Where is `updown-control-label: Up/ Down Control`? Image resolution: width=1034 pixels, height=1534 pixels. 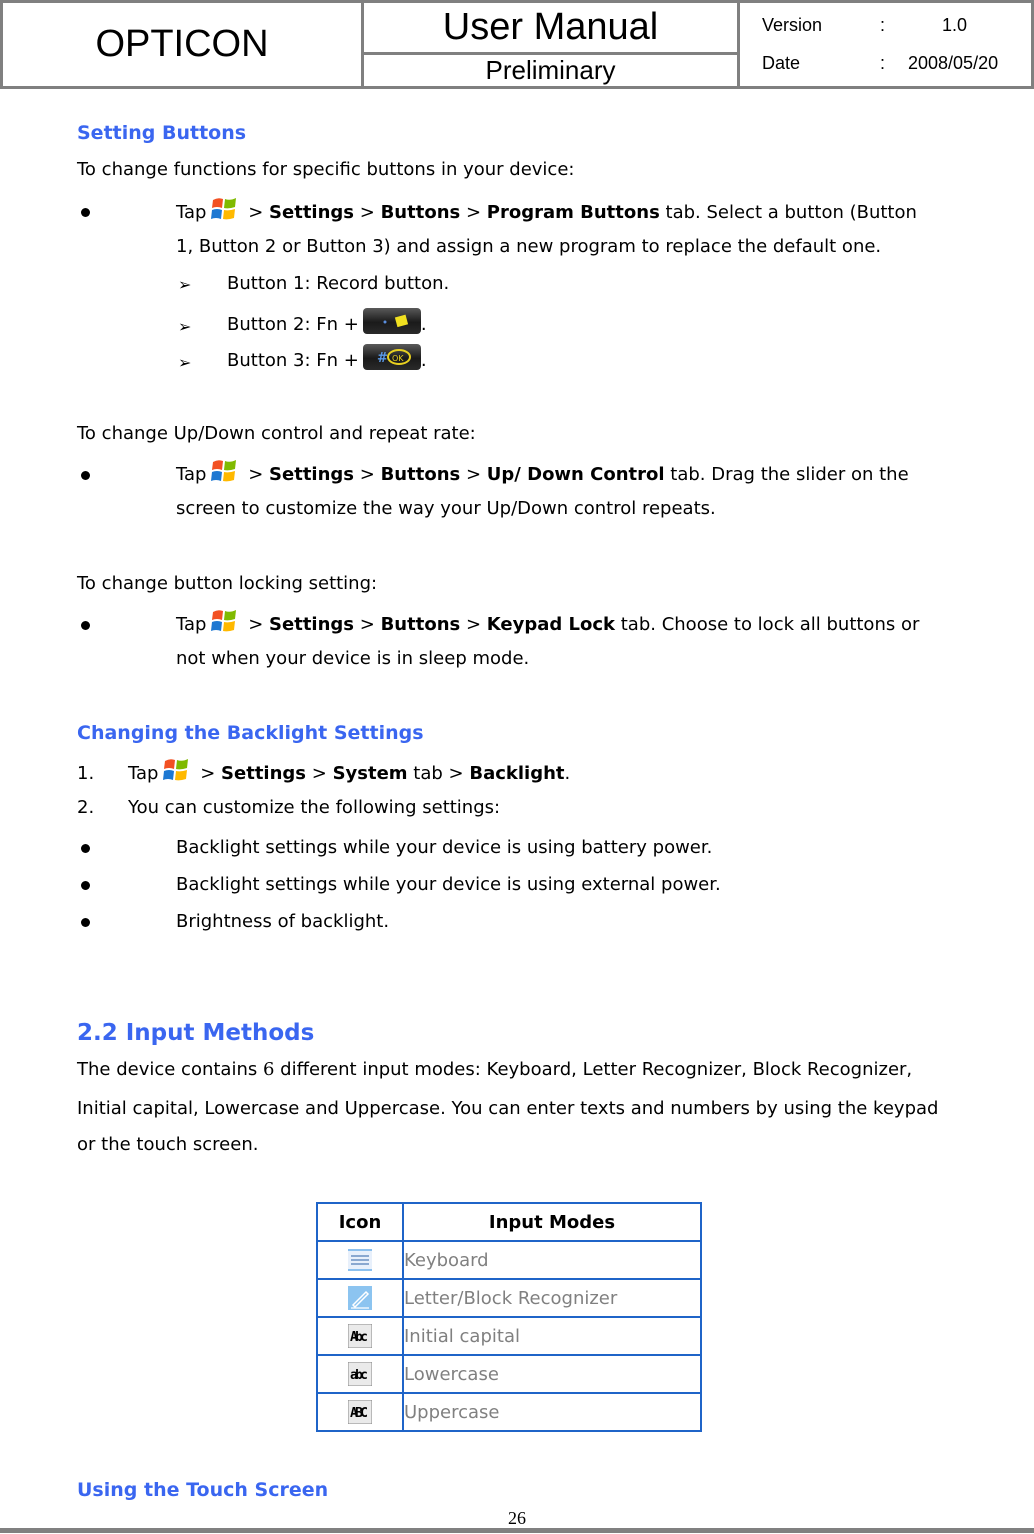
updown-control-label: Up/ Down Control is located at coordinates (575, 474).